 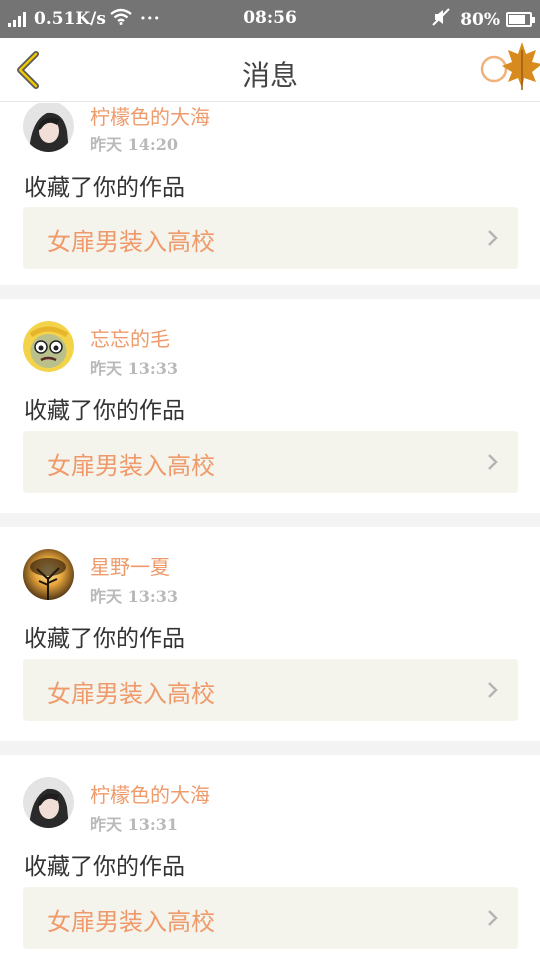 I want to click on status-bar: 0.51K/s ··· 08:56 80%, so click(x=270, y=19).